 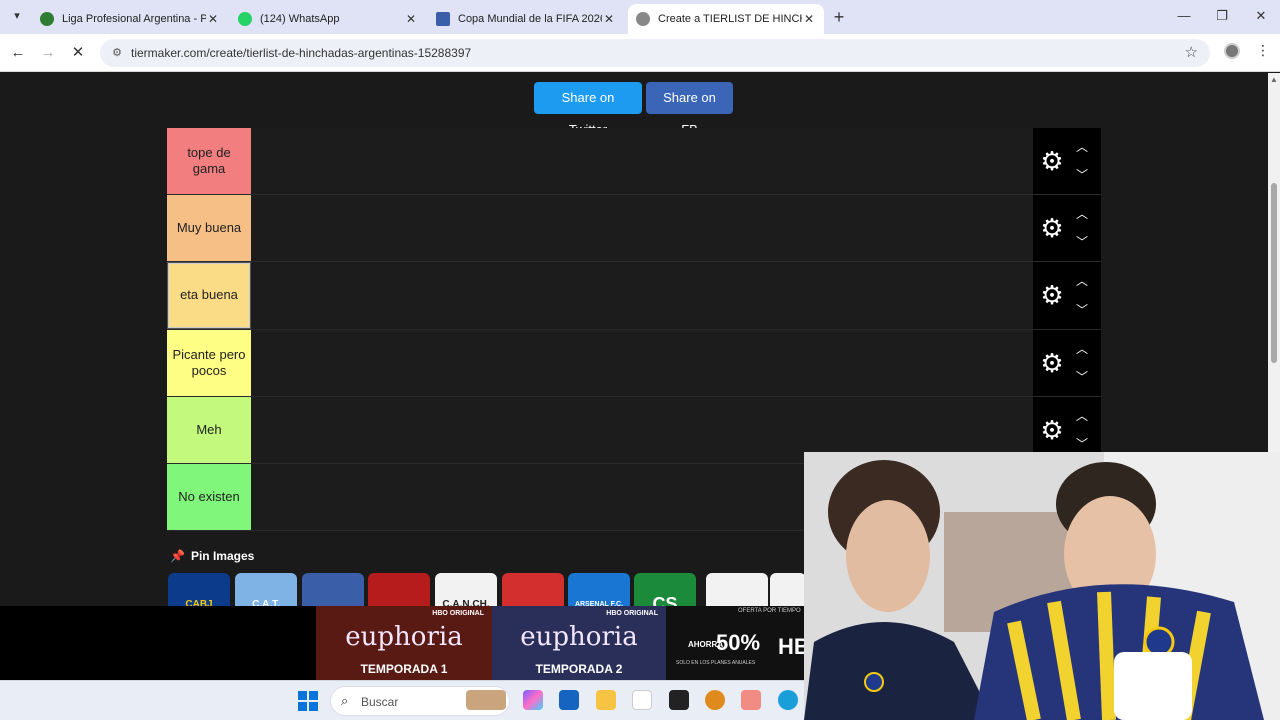 What do you see at coordinates (380, 702) in the screenshot?
I see `taskbar-search-placeholder: Buscar` at bounding box center [380, 702].